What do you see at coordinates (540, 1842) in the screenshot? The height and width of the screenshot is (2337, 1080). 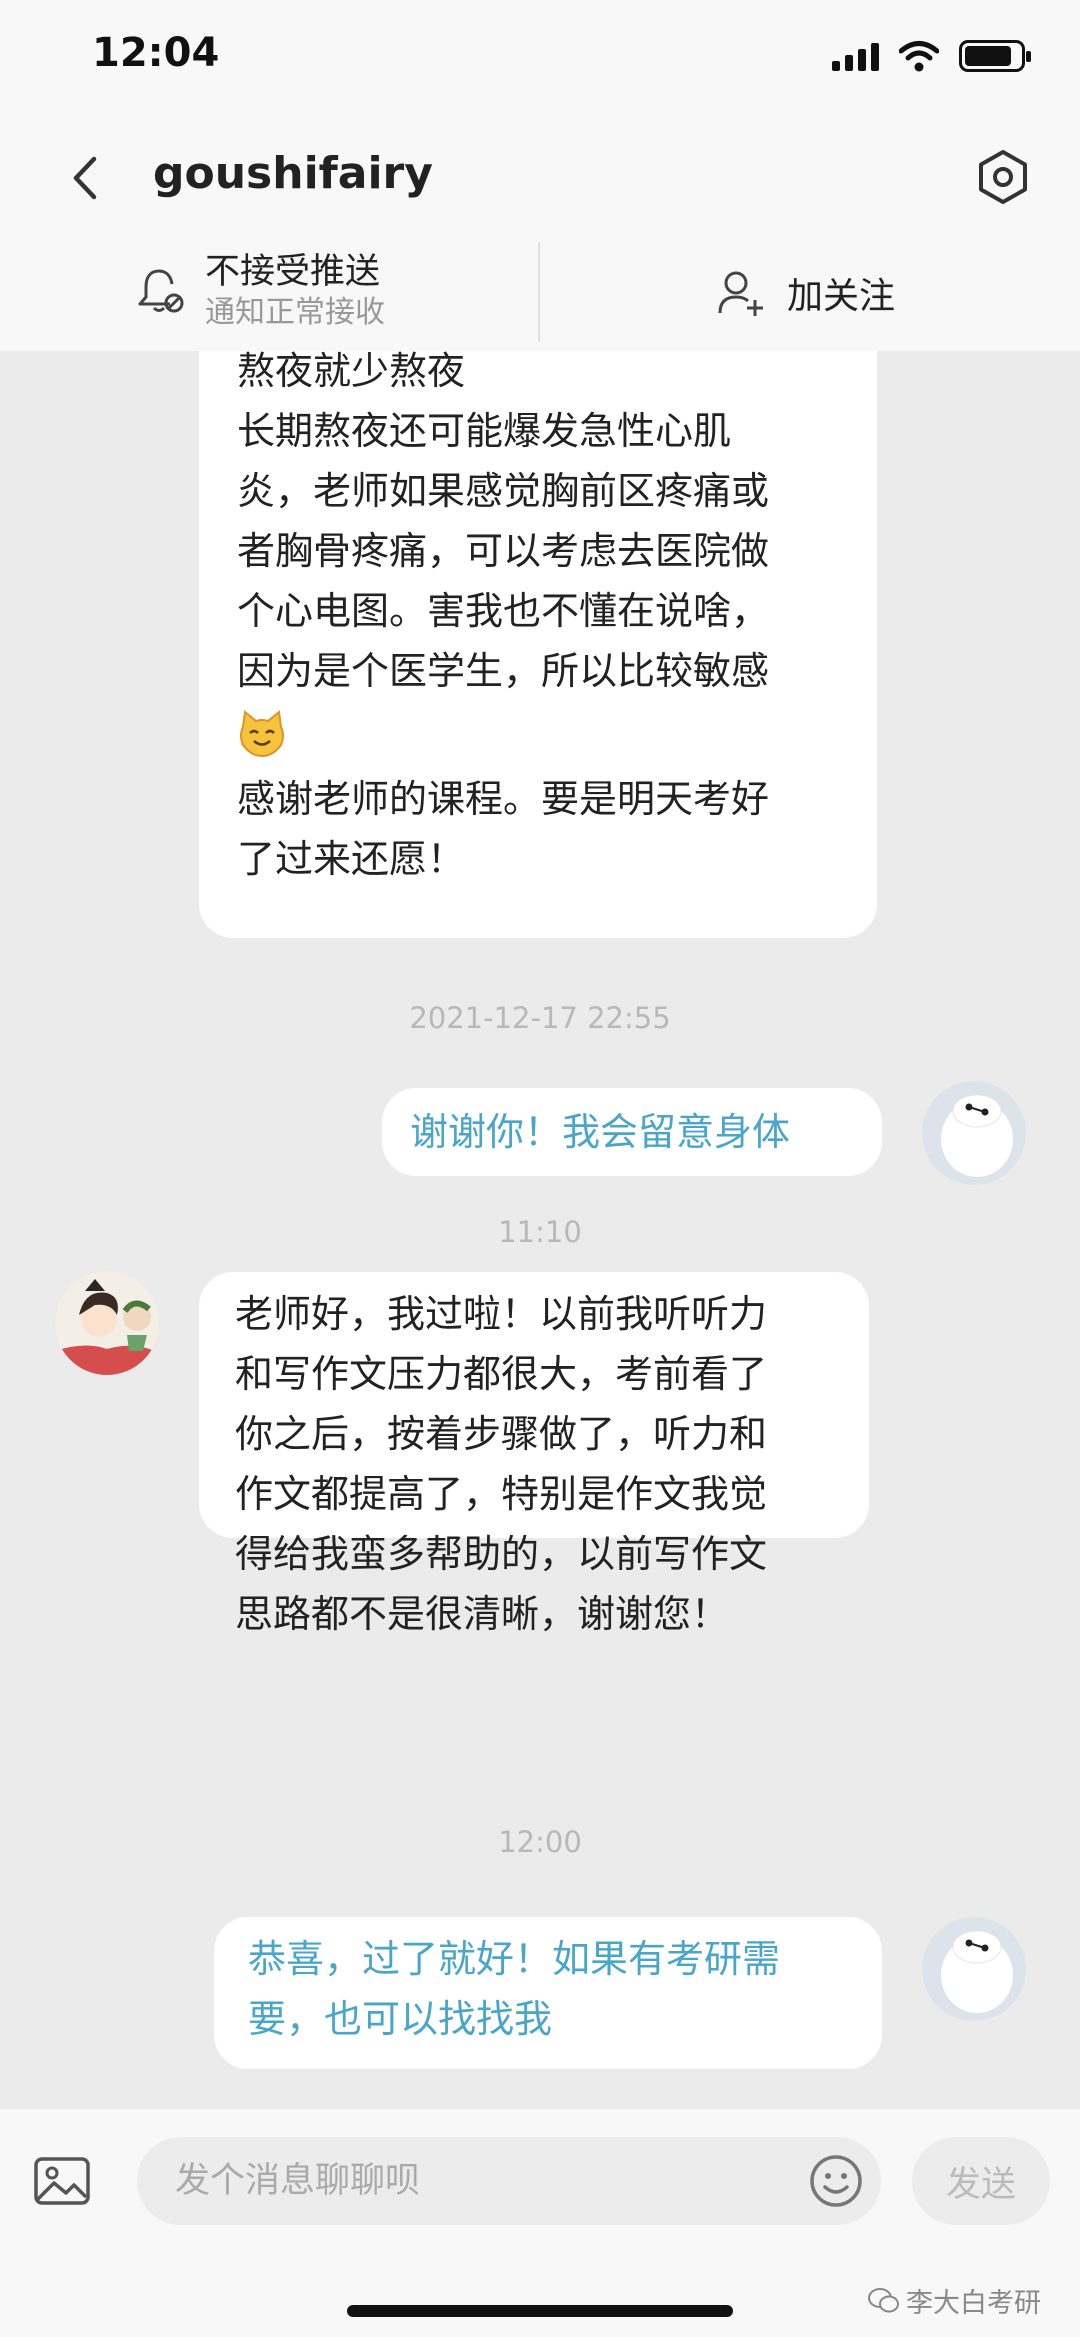 I see `timestamp: 12:00` at bounding box center [540, 1842].